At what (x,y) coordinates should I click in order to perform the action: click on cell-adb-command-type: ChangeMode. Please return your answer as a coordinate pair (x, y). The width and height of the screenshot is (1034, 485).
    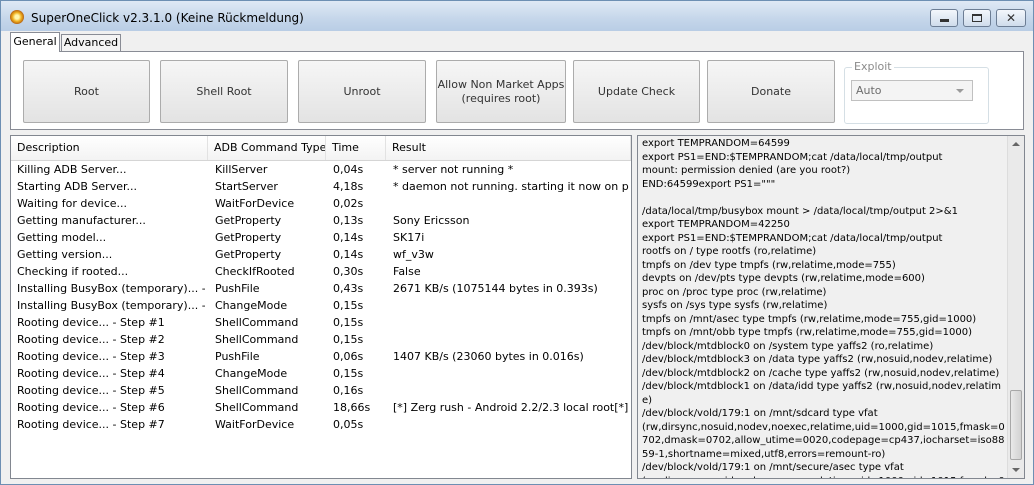
    Looking at the image, I should click on (251, 305).